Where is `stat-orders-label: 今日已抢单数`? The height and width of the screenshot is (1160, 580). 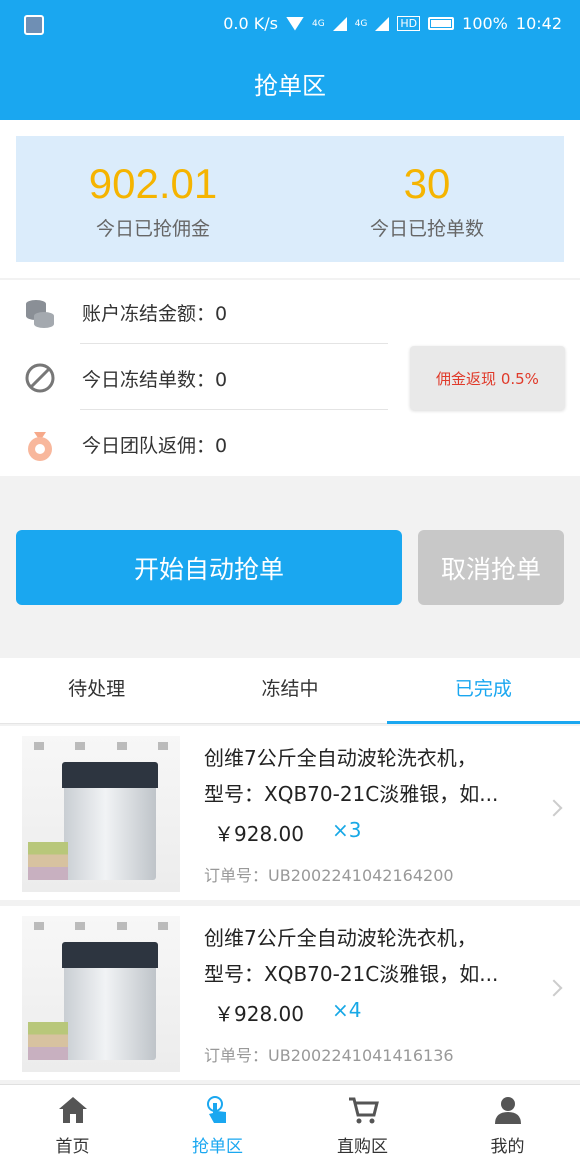
stat-orders-label: 今日已抢单数 is located at coordinates (426, 229).